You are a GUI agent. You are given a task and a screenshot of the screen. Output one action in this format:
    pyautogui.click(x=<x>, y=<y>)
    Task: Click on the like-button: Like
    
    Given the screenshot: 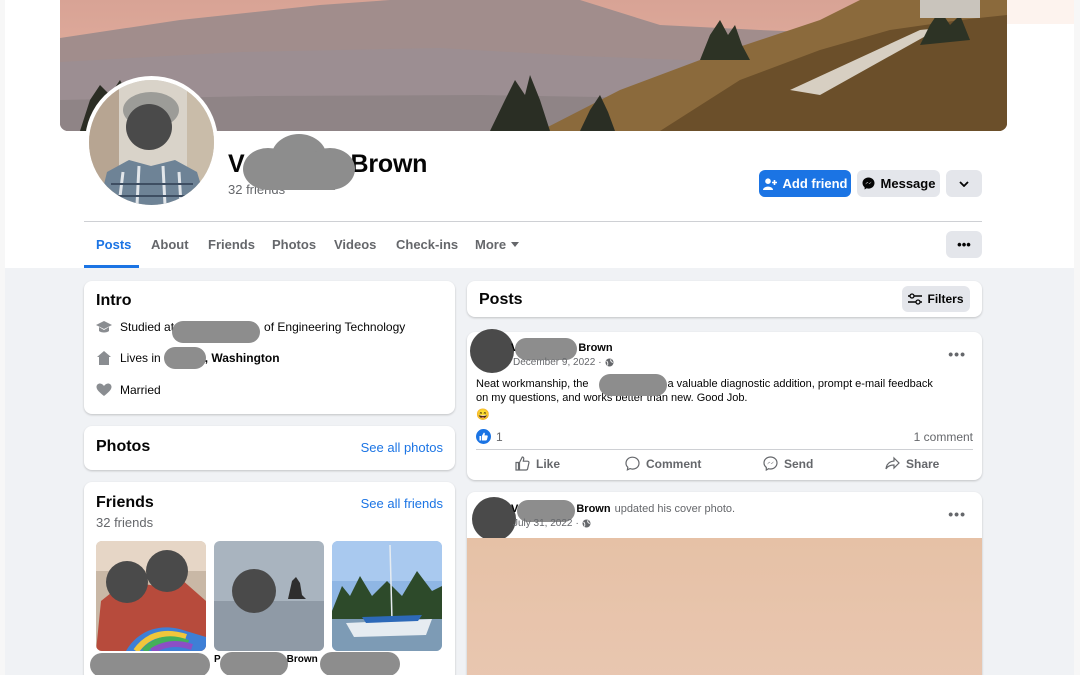 What is the action you would take?
    pyautogui.click(x=537, y=463)
    